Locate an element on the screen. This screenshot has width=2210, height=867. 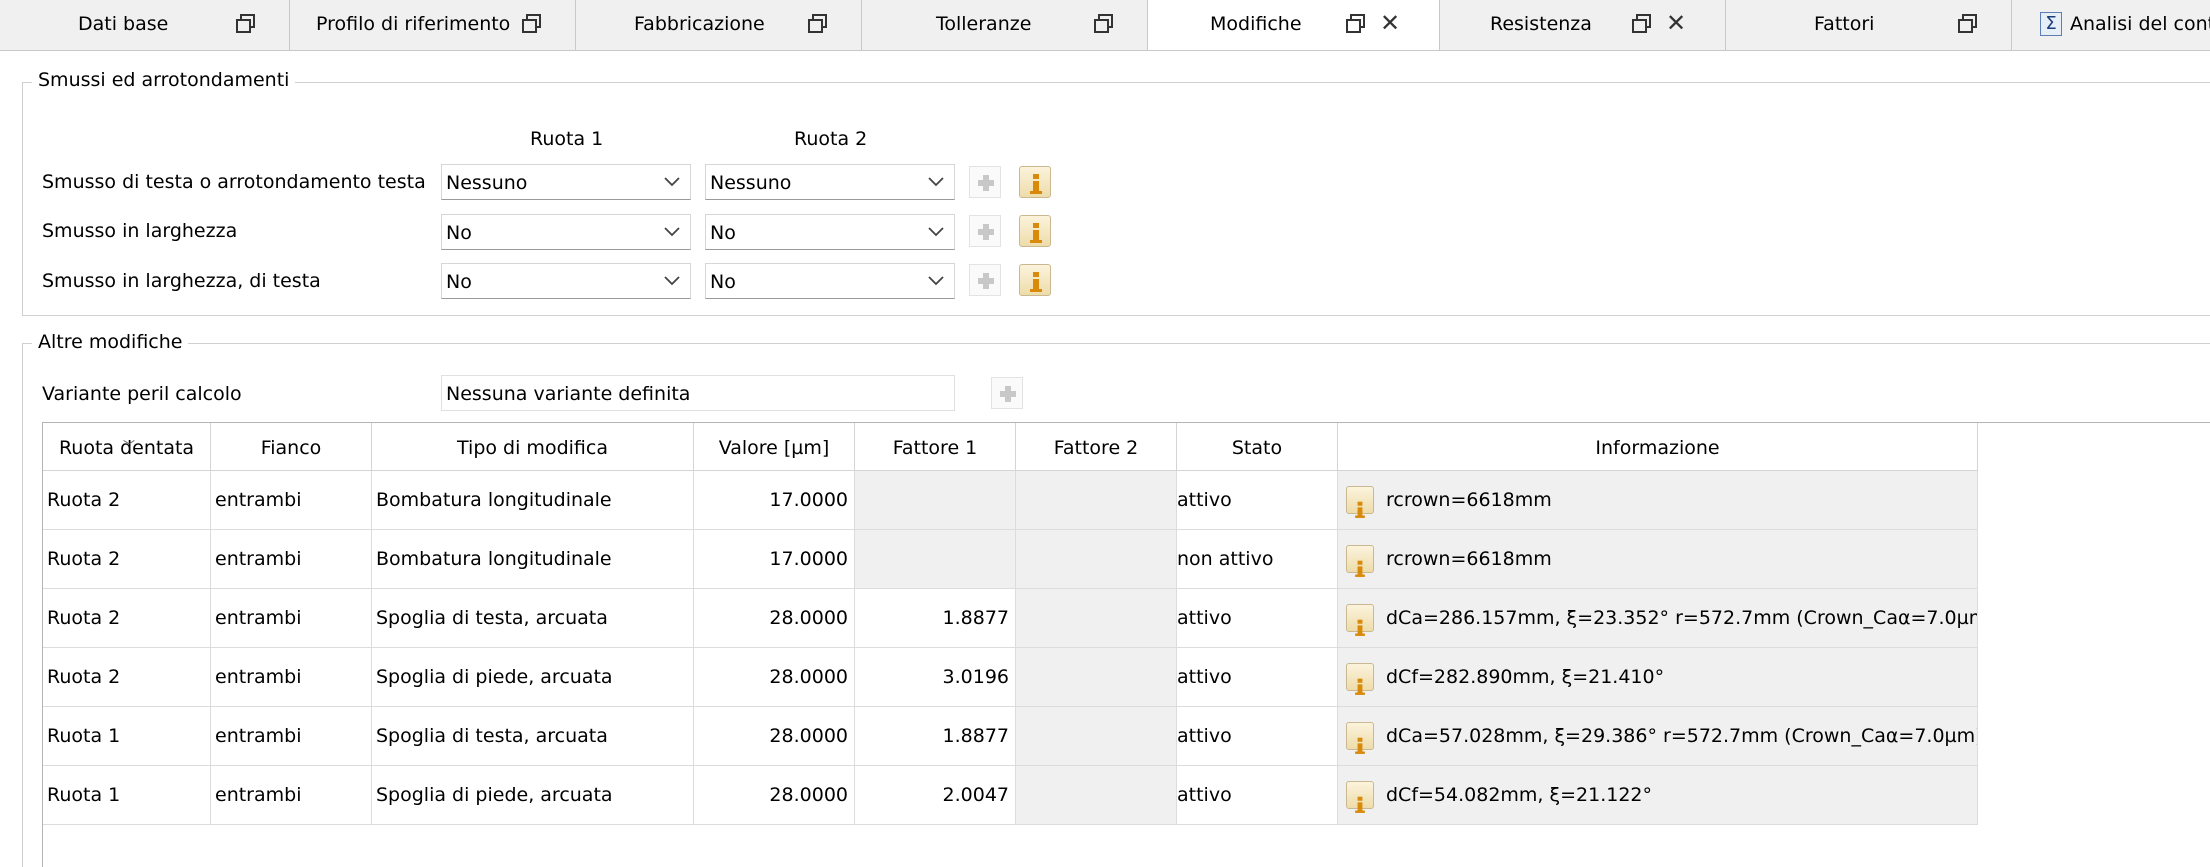
header-ruota-dentata: ﹀ Ruota dentata is located at coordinates (127, 447).